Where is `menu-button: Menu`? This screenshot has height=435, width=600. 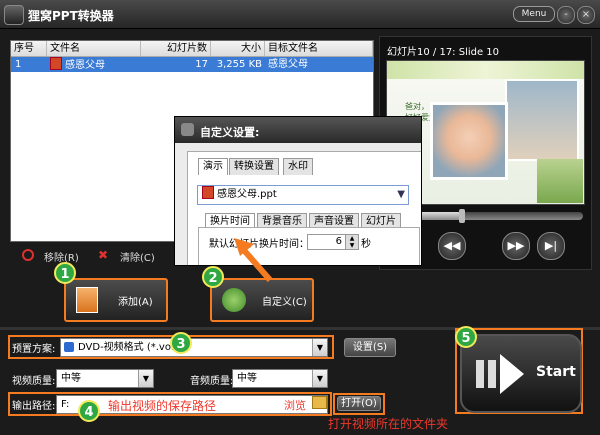 menu-button: Menu is located at coordinates (534, 14).